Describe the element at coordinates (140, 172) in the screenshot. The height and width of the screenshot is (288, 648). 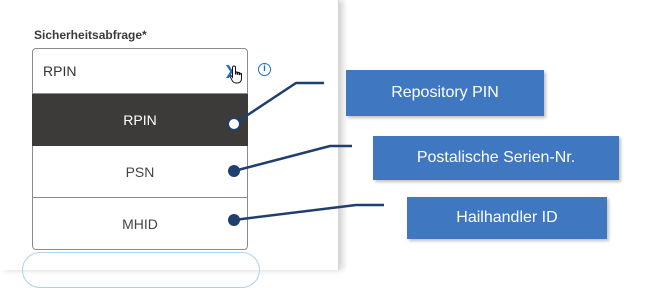
I see `option-psn: PSN` at that location.